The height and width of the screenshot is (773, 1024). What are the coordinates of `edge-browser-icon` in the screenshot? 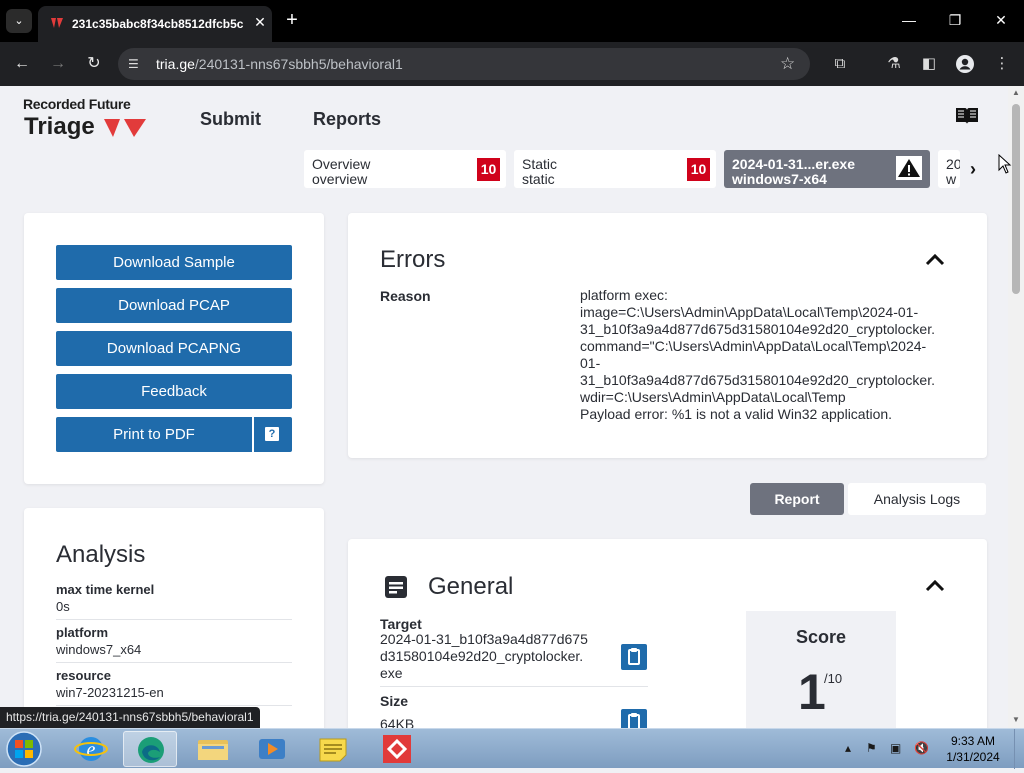 It's located at (150, 749).